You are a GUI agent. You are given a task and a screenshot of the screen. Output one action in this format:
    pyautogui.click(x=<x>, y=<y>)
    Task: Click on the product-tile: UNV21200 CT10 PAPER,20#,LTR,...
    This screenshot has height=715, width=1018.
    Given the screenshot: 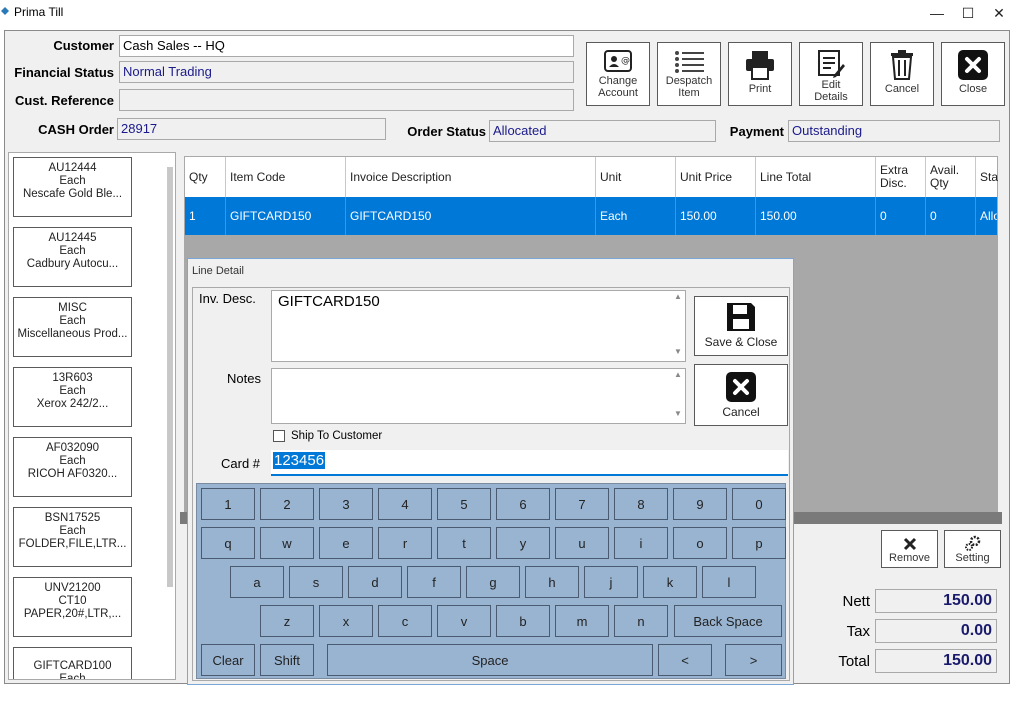 What is the action you would take?
    pyautogui.click(x=72, y=607)
    